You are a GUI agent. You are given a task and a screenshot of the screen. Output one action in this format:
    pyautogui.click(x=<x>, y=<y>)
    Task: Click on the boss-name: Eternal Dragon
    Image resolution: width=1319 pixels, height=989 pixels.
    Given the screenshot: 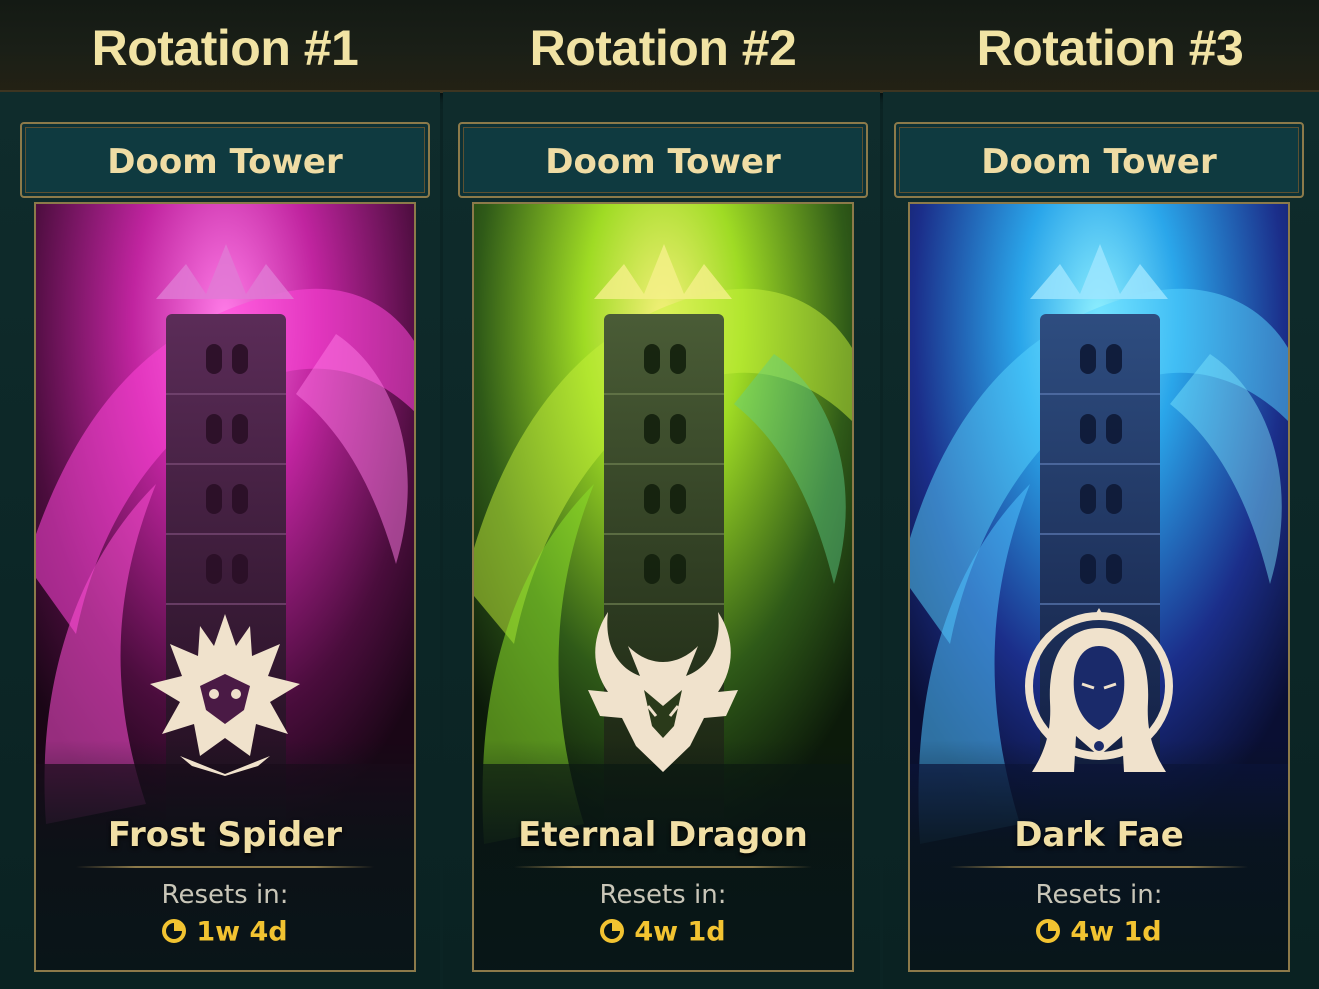 What is the action you would take?
    pyautogui.click(x=663, y=835)
    